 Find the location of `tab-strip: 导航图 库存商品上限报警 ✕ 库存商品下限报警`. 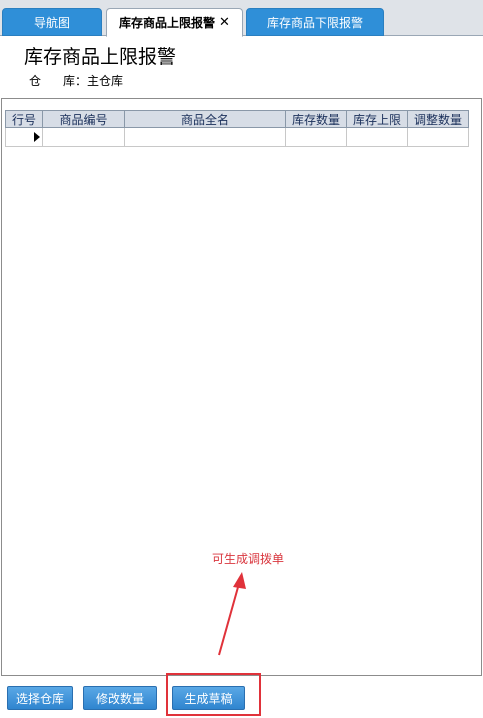

tab-strip: 导航图 库存商品上限报警 ✕ 库存商品下限报警 is located at coordinates (241, 18).